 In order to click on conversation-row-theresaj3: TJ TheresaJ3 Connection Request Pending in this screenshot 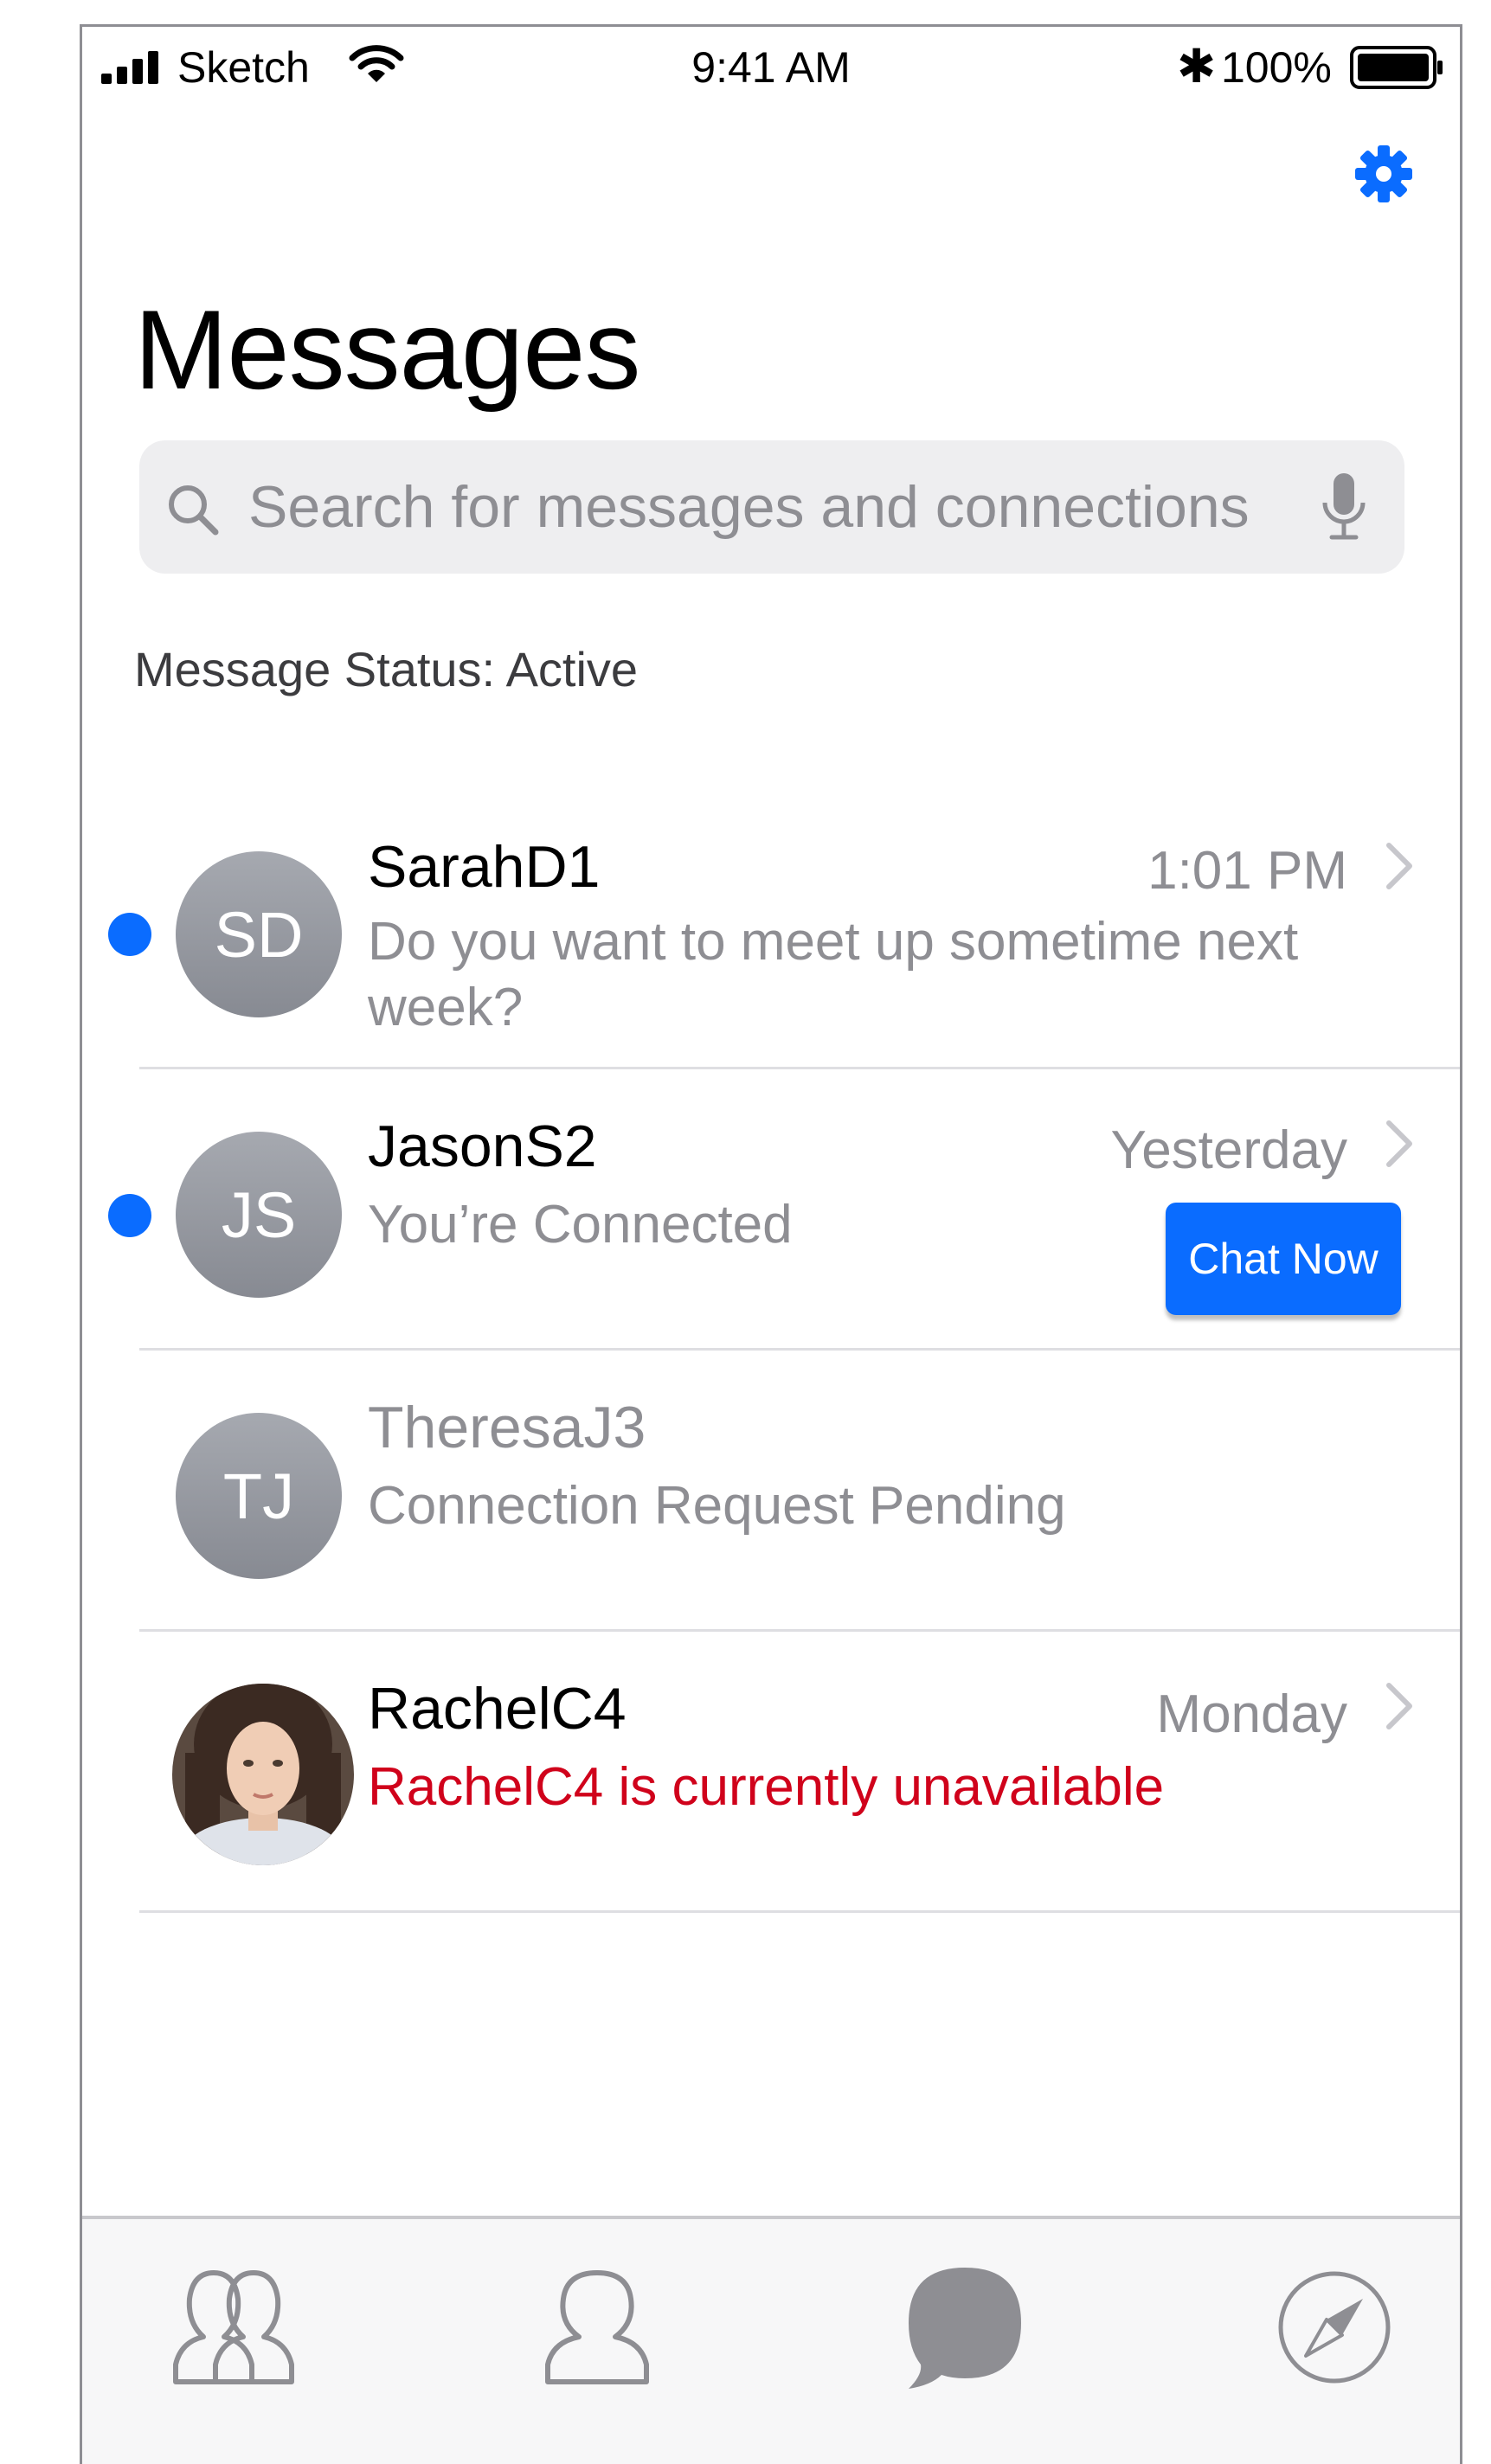, I will do `click(771, 1491)`.